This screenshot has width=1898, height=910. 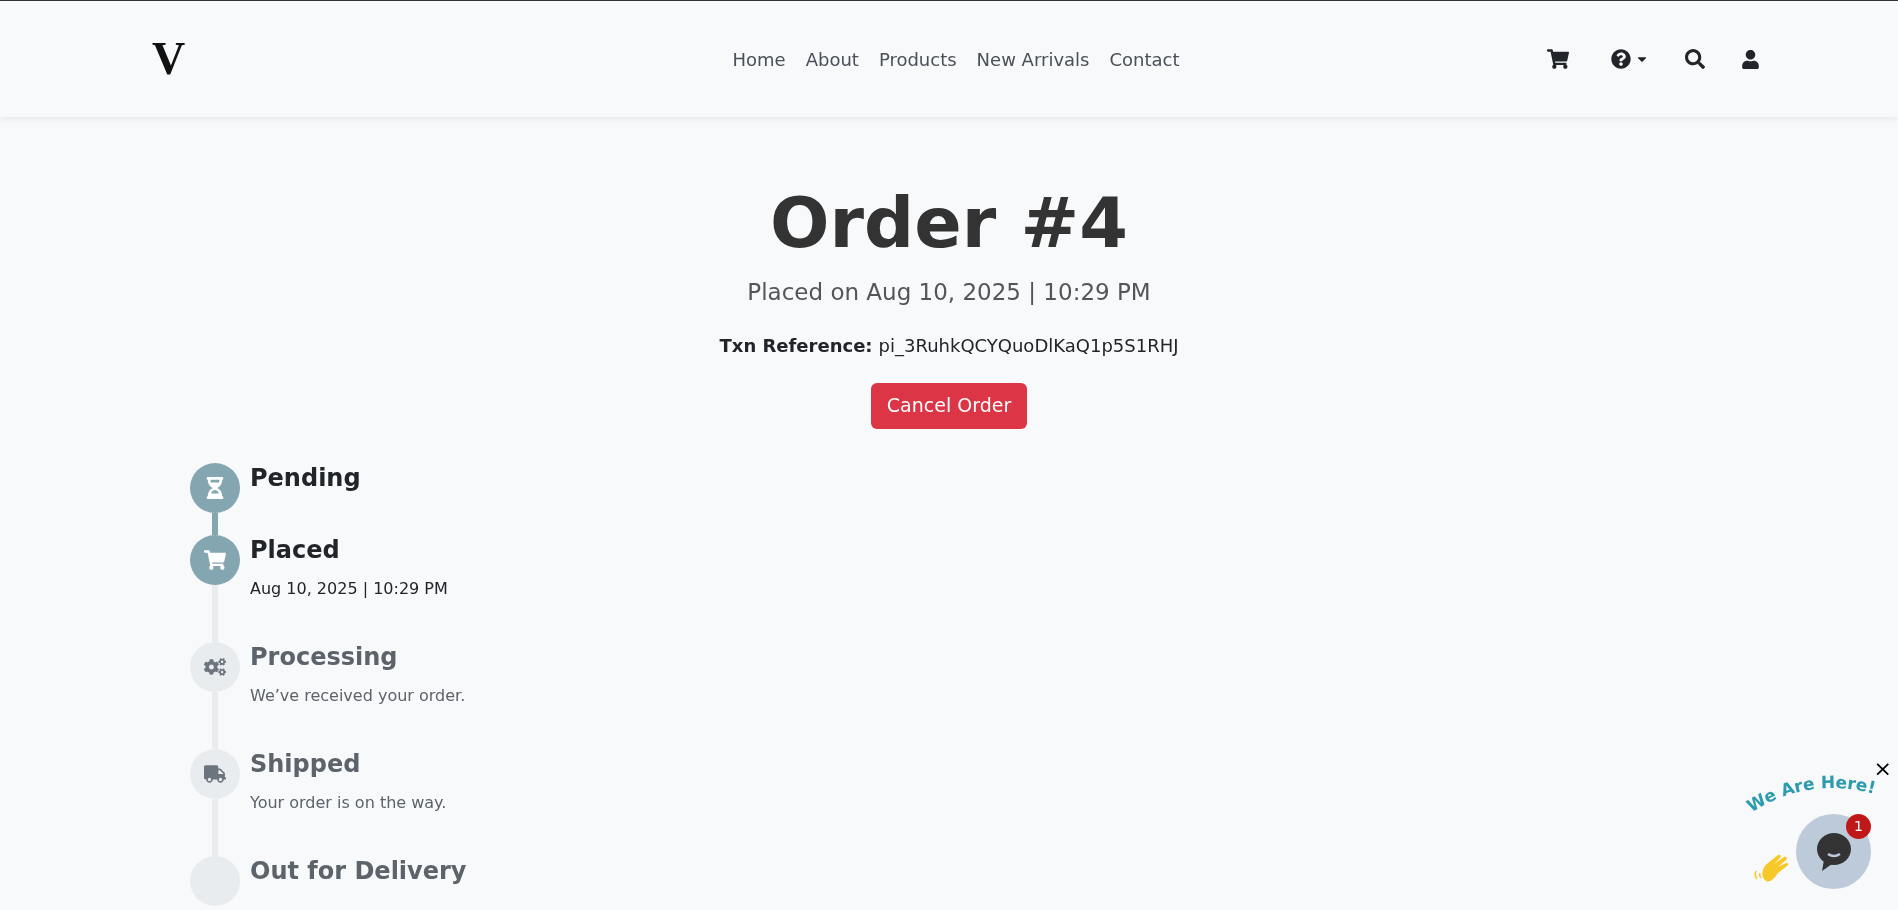 What do you see at coordinates (358, 695) in the screenshot?
I see `step-detail: We’ve received your order.` at bounding box center [358, 695].